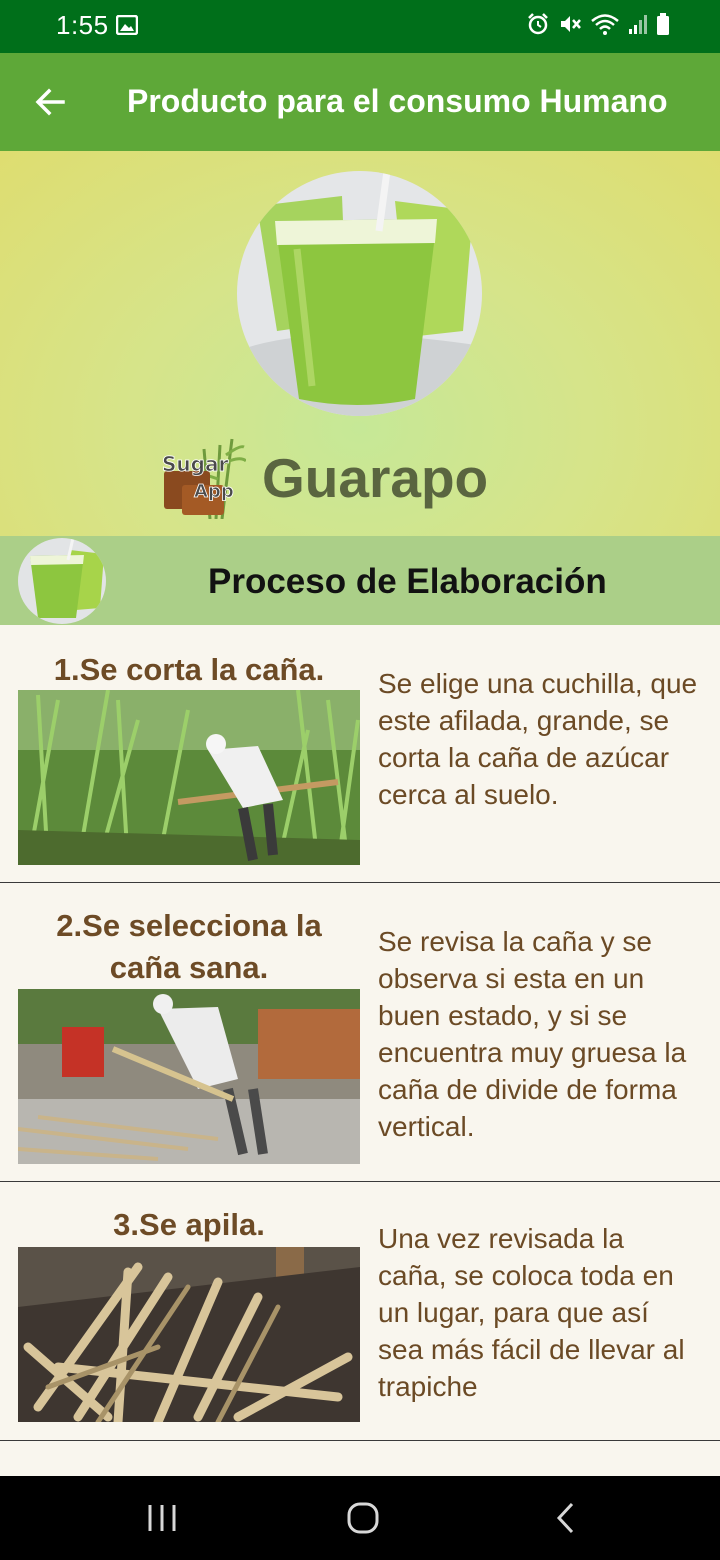  I want to click on back-button, so click(50, 102).